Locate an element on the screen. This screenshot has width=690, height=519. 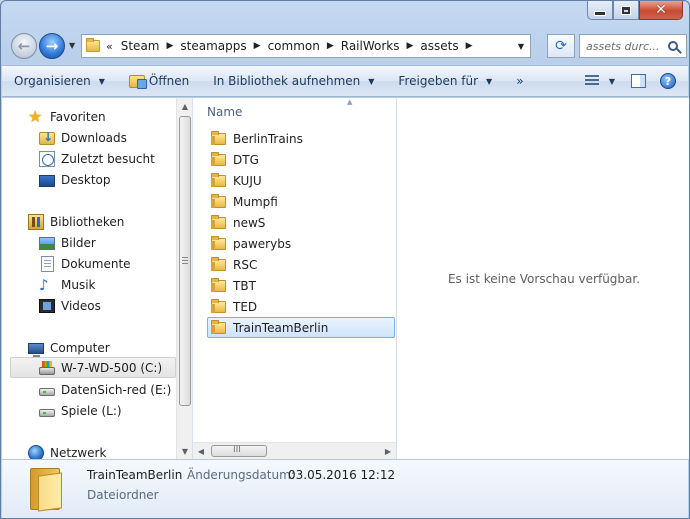
details-modified-value: 03.05.2016 12:12 is located at coordinates (341, 475).